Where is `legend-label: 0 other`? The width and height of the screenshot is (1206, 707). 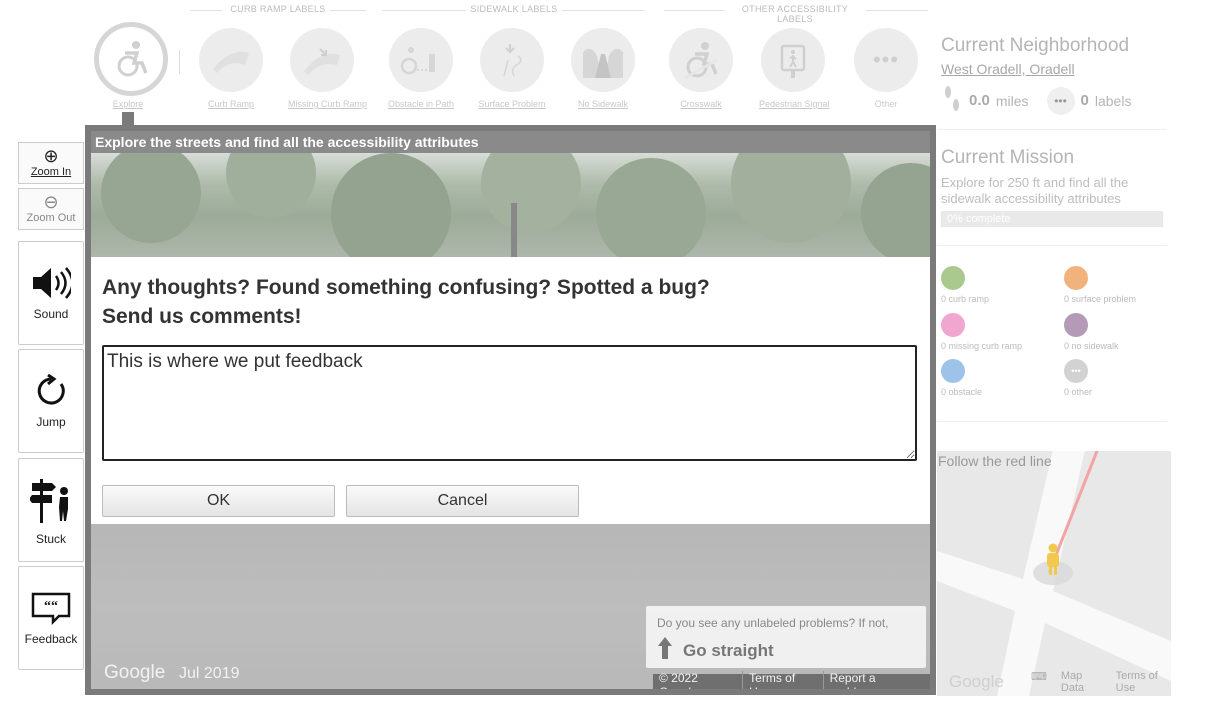
legend-label: 0 other is located at coordinates (1078, 392).